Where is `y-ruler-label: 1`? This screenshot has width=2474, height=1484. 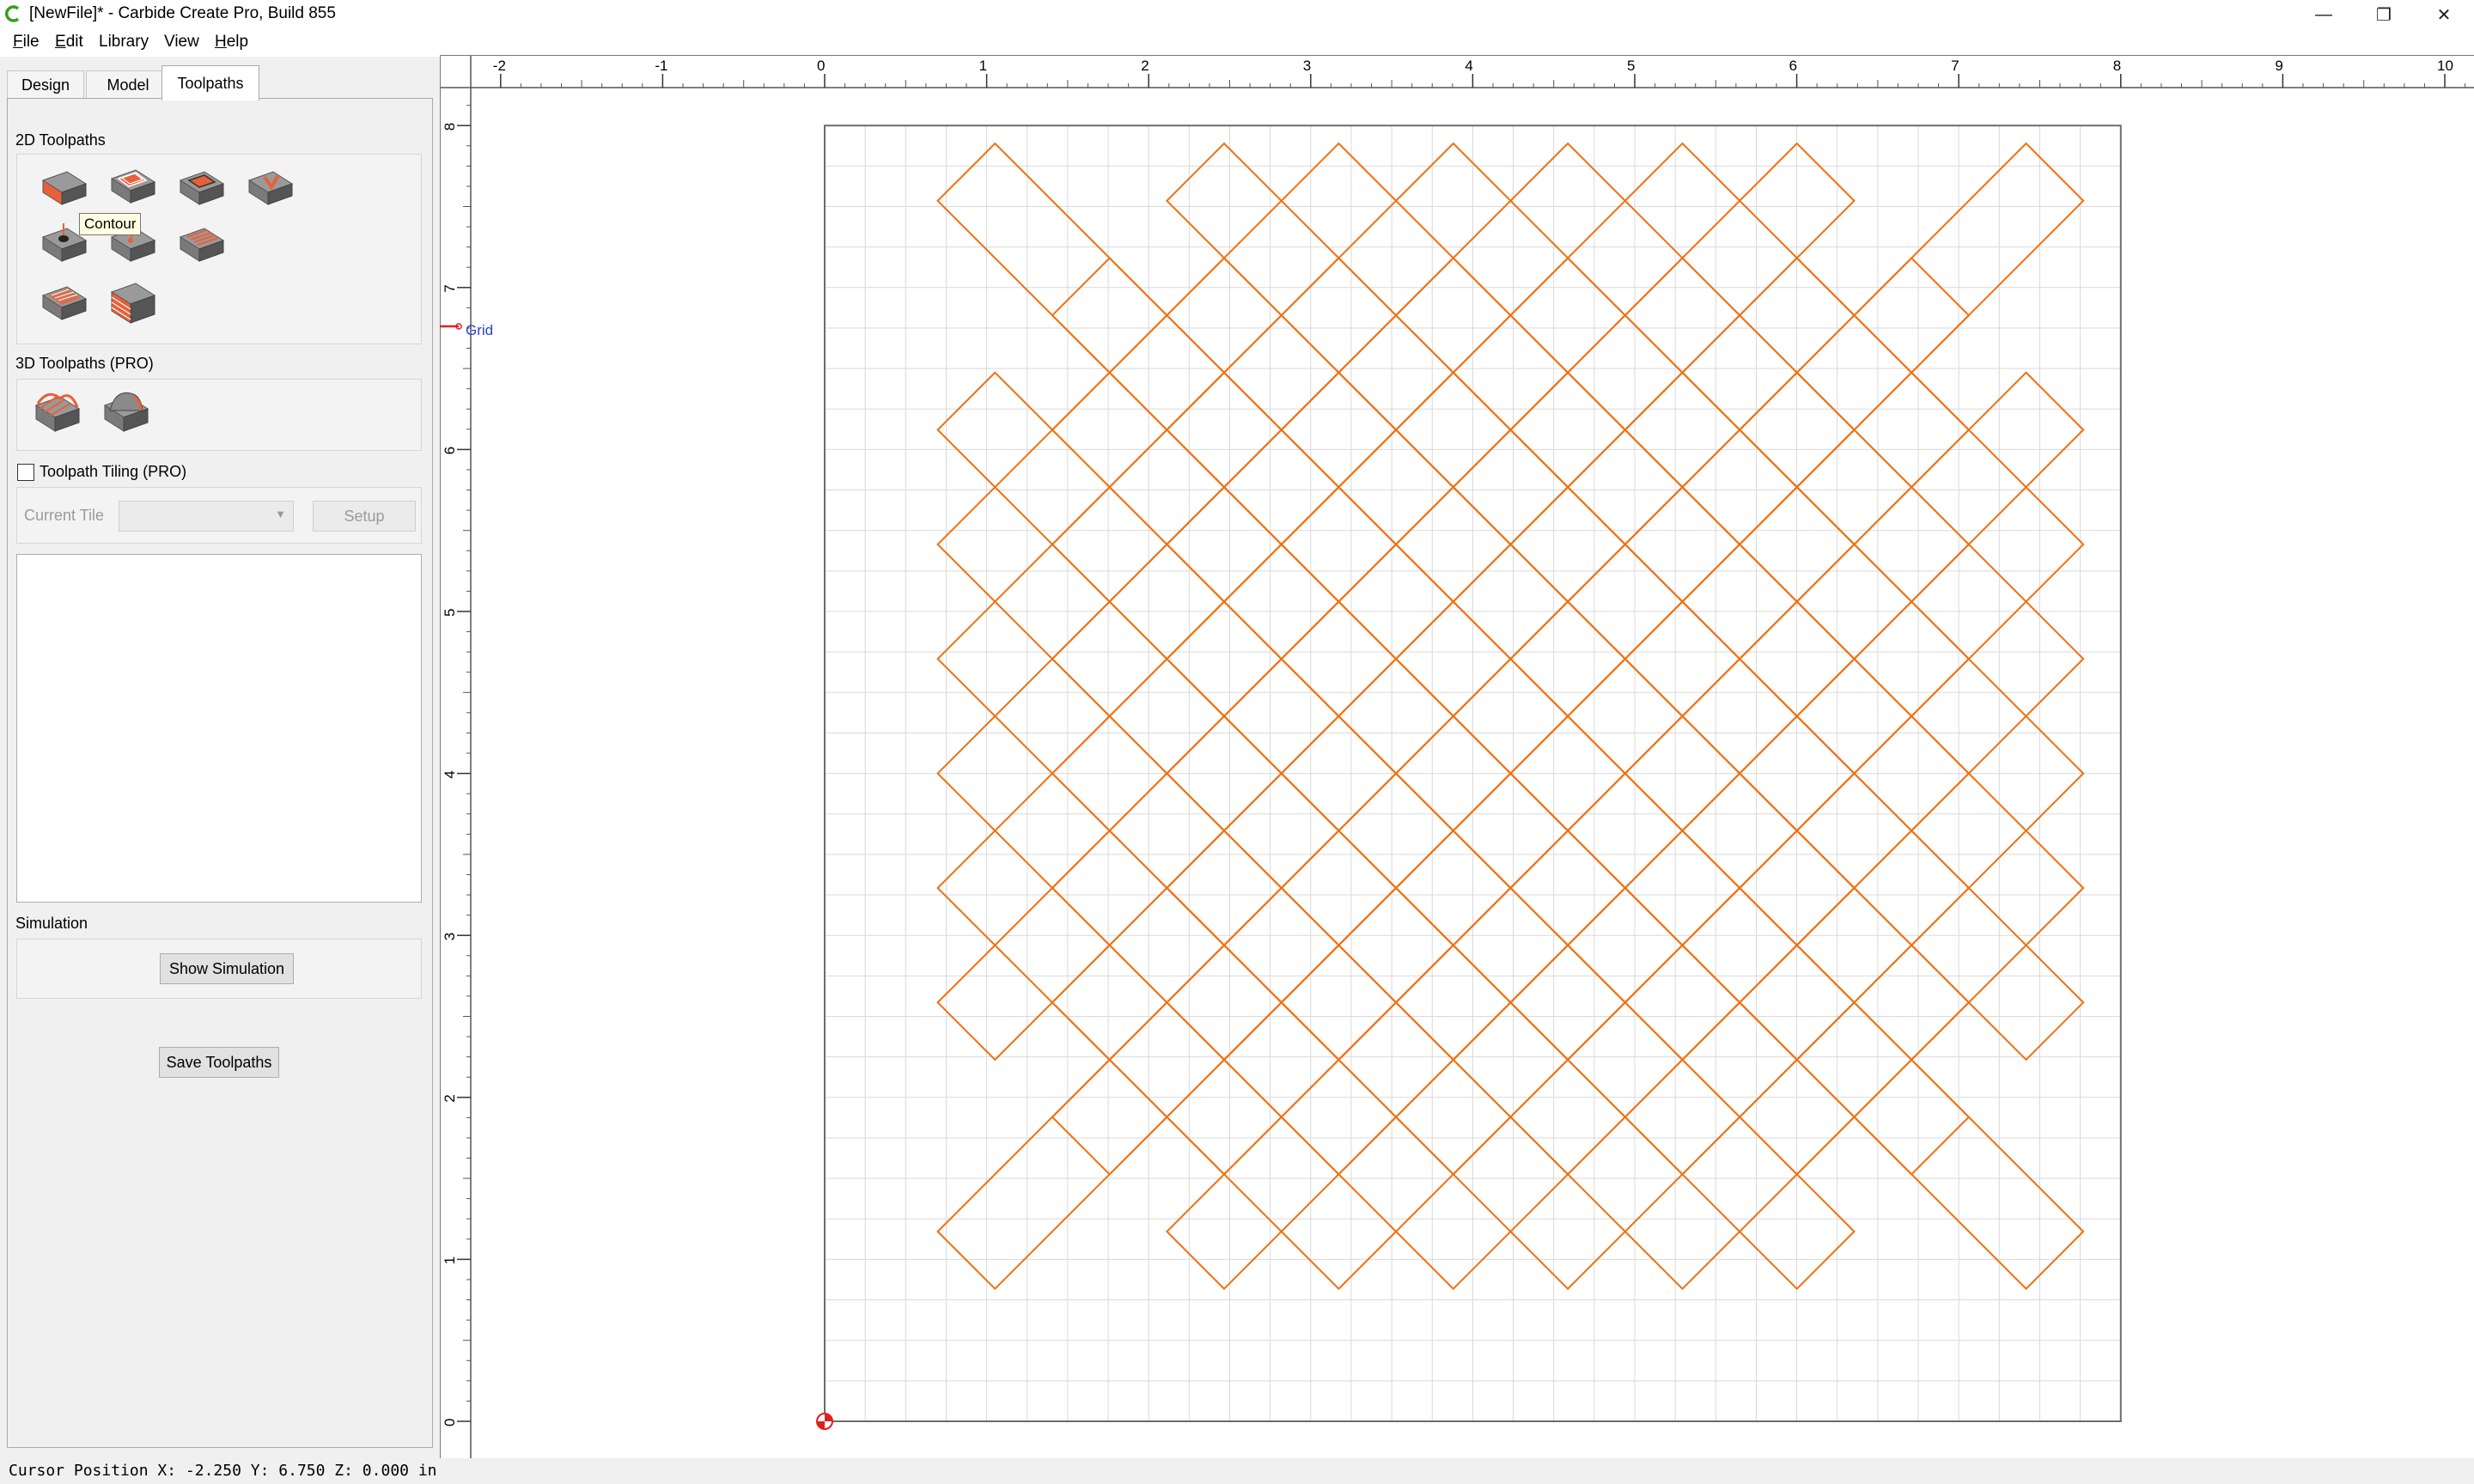
y-ruler-label: 1 is located at coordinates (450, 1260).